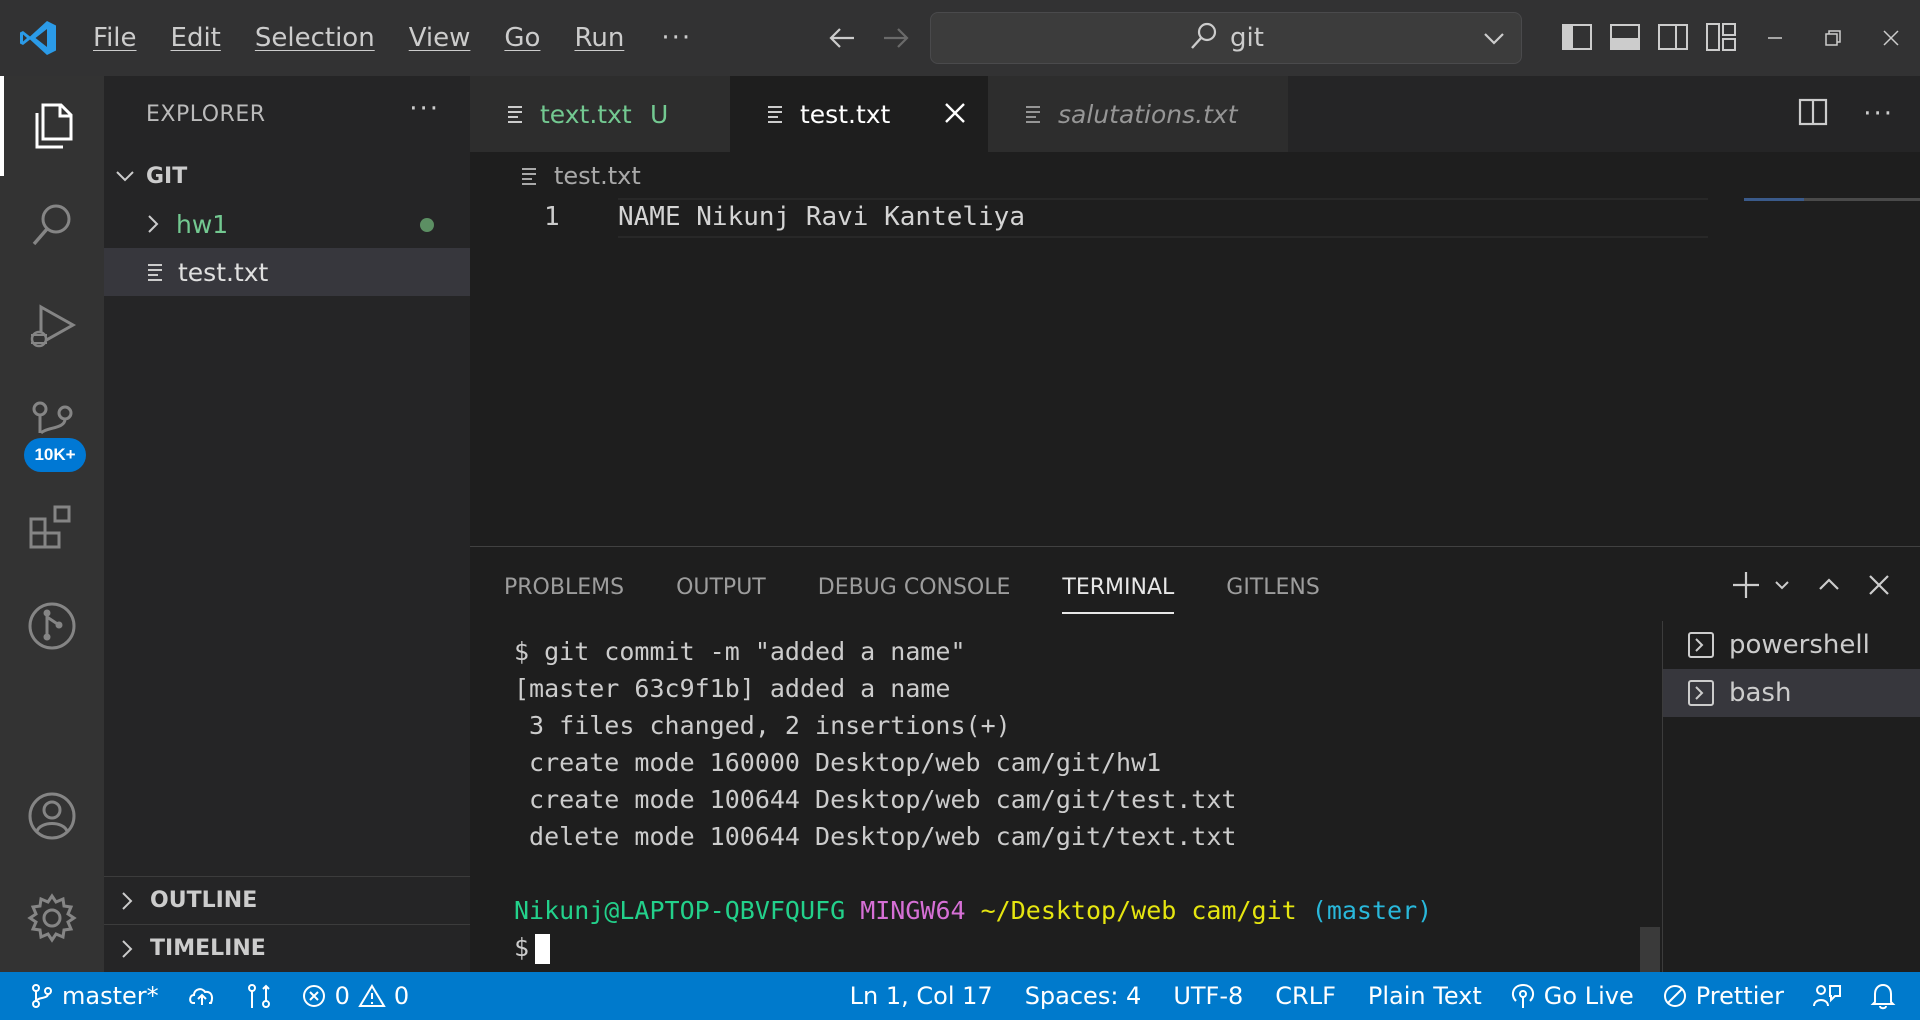 The image size is (1920, 1020). What do you see at coordinates (52, 816) in the screenshot?
I see `accounts-icon` at bounding box center [52, 816].